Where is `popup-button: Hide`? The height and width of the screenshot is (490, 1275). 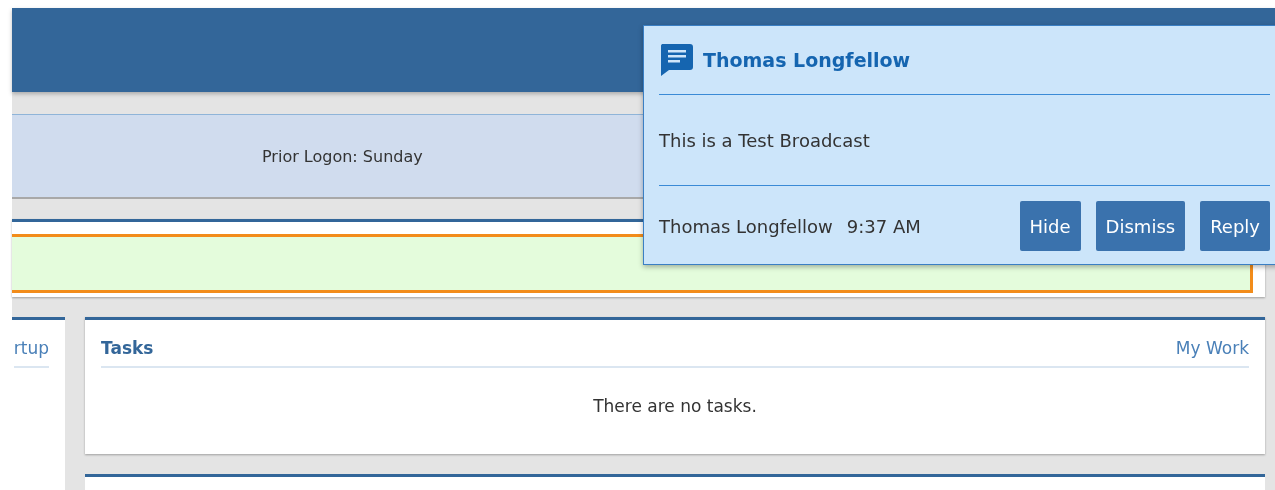
popup-button: Hide is located at coordinates (1050, 226).